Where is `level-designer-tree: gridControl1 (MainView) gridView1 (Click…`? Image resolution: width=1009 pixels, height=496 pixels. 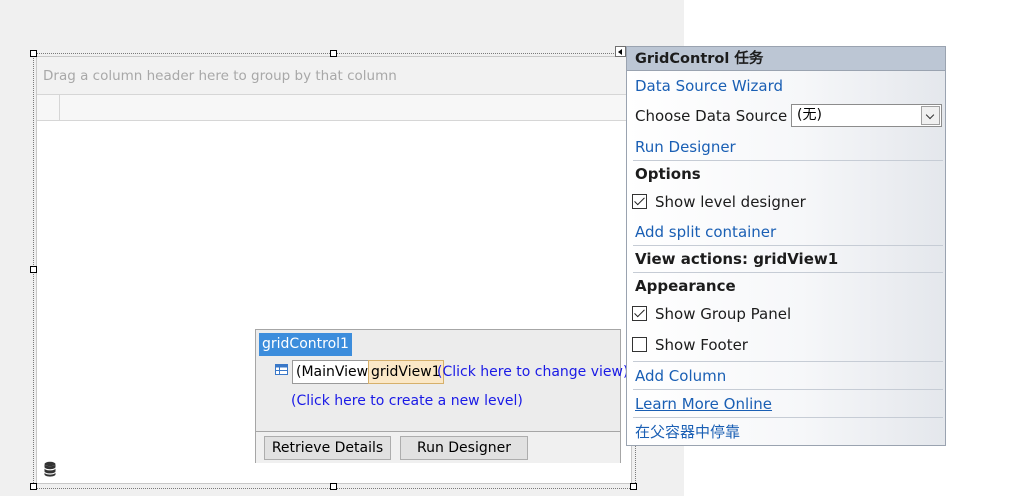 level-designer-tree: gridControl1 (MainView) gridView1 (Click… is located at coordinates (442, 380).